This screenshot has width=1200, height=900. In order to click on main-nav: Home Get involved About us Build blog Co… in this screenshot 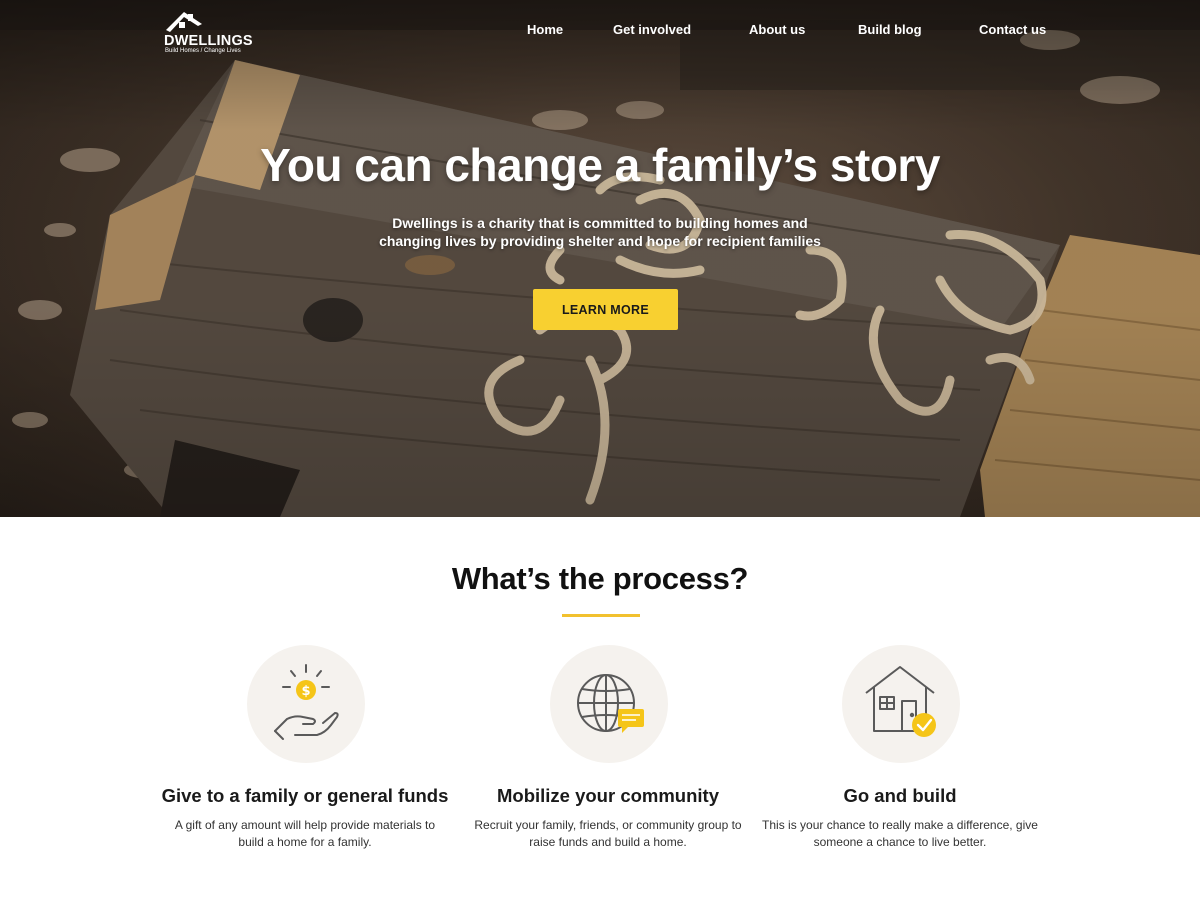, I will do `click(600, 32)`.